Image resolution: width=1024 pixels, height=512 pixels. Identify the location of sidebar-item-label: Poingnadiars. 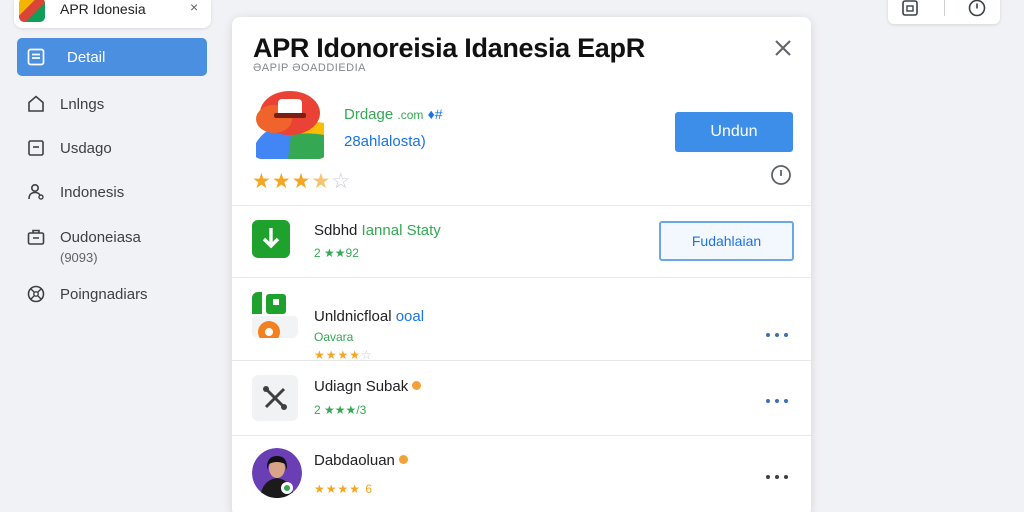
(104, 294).